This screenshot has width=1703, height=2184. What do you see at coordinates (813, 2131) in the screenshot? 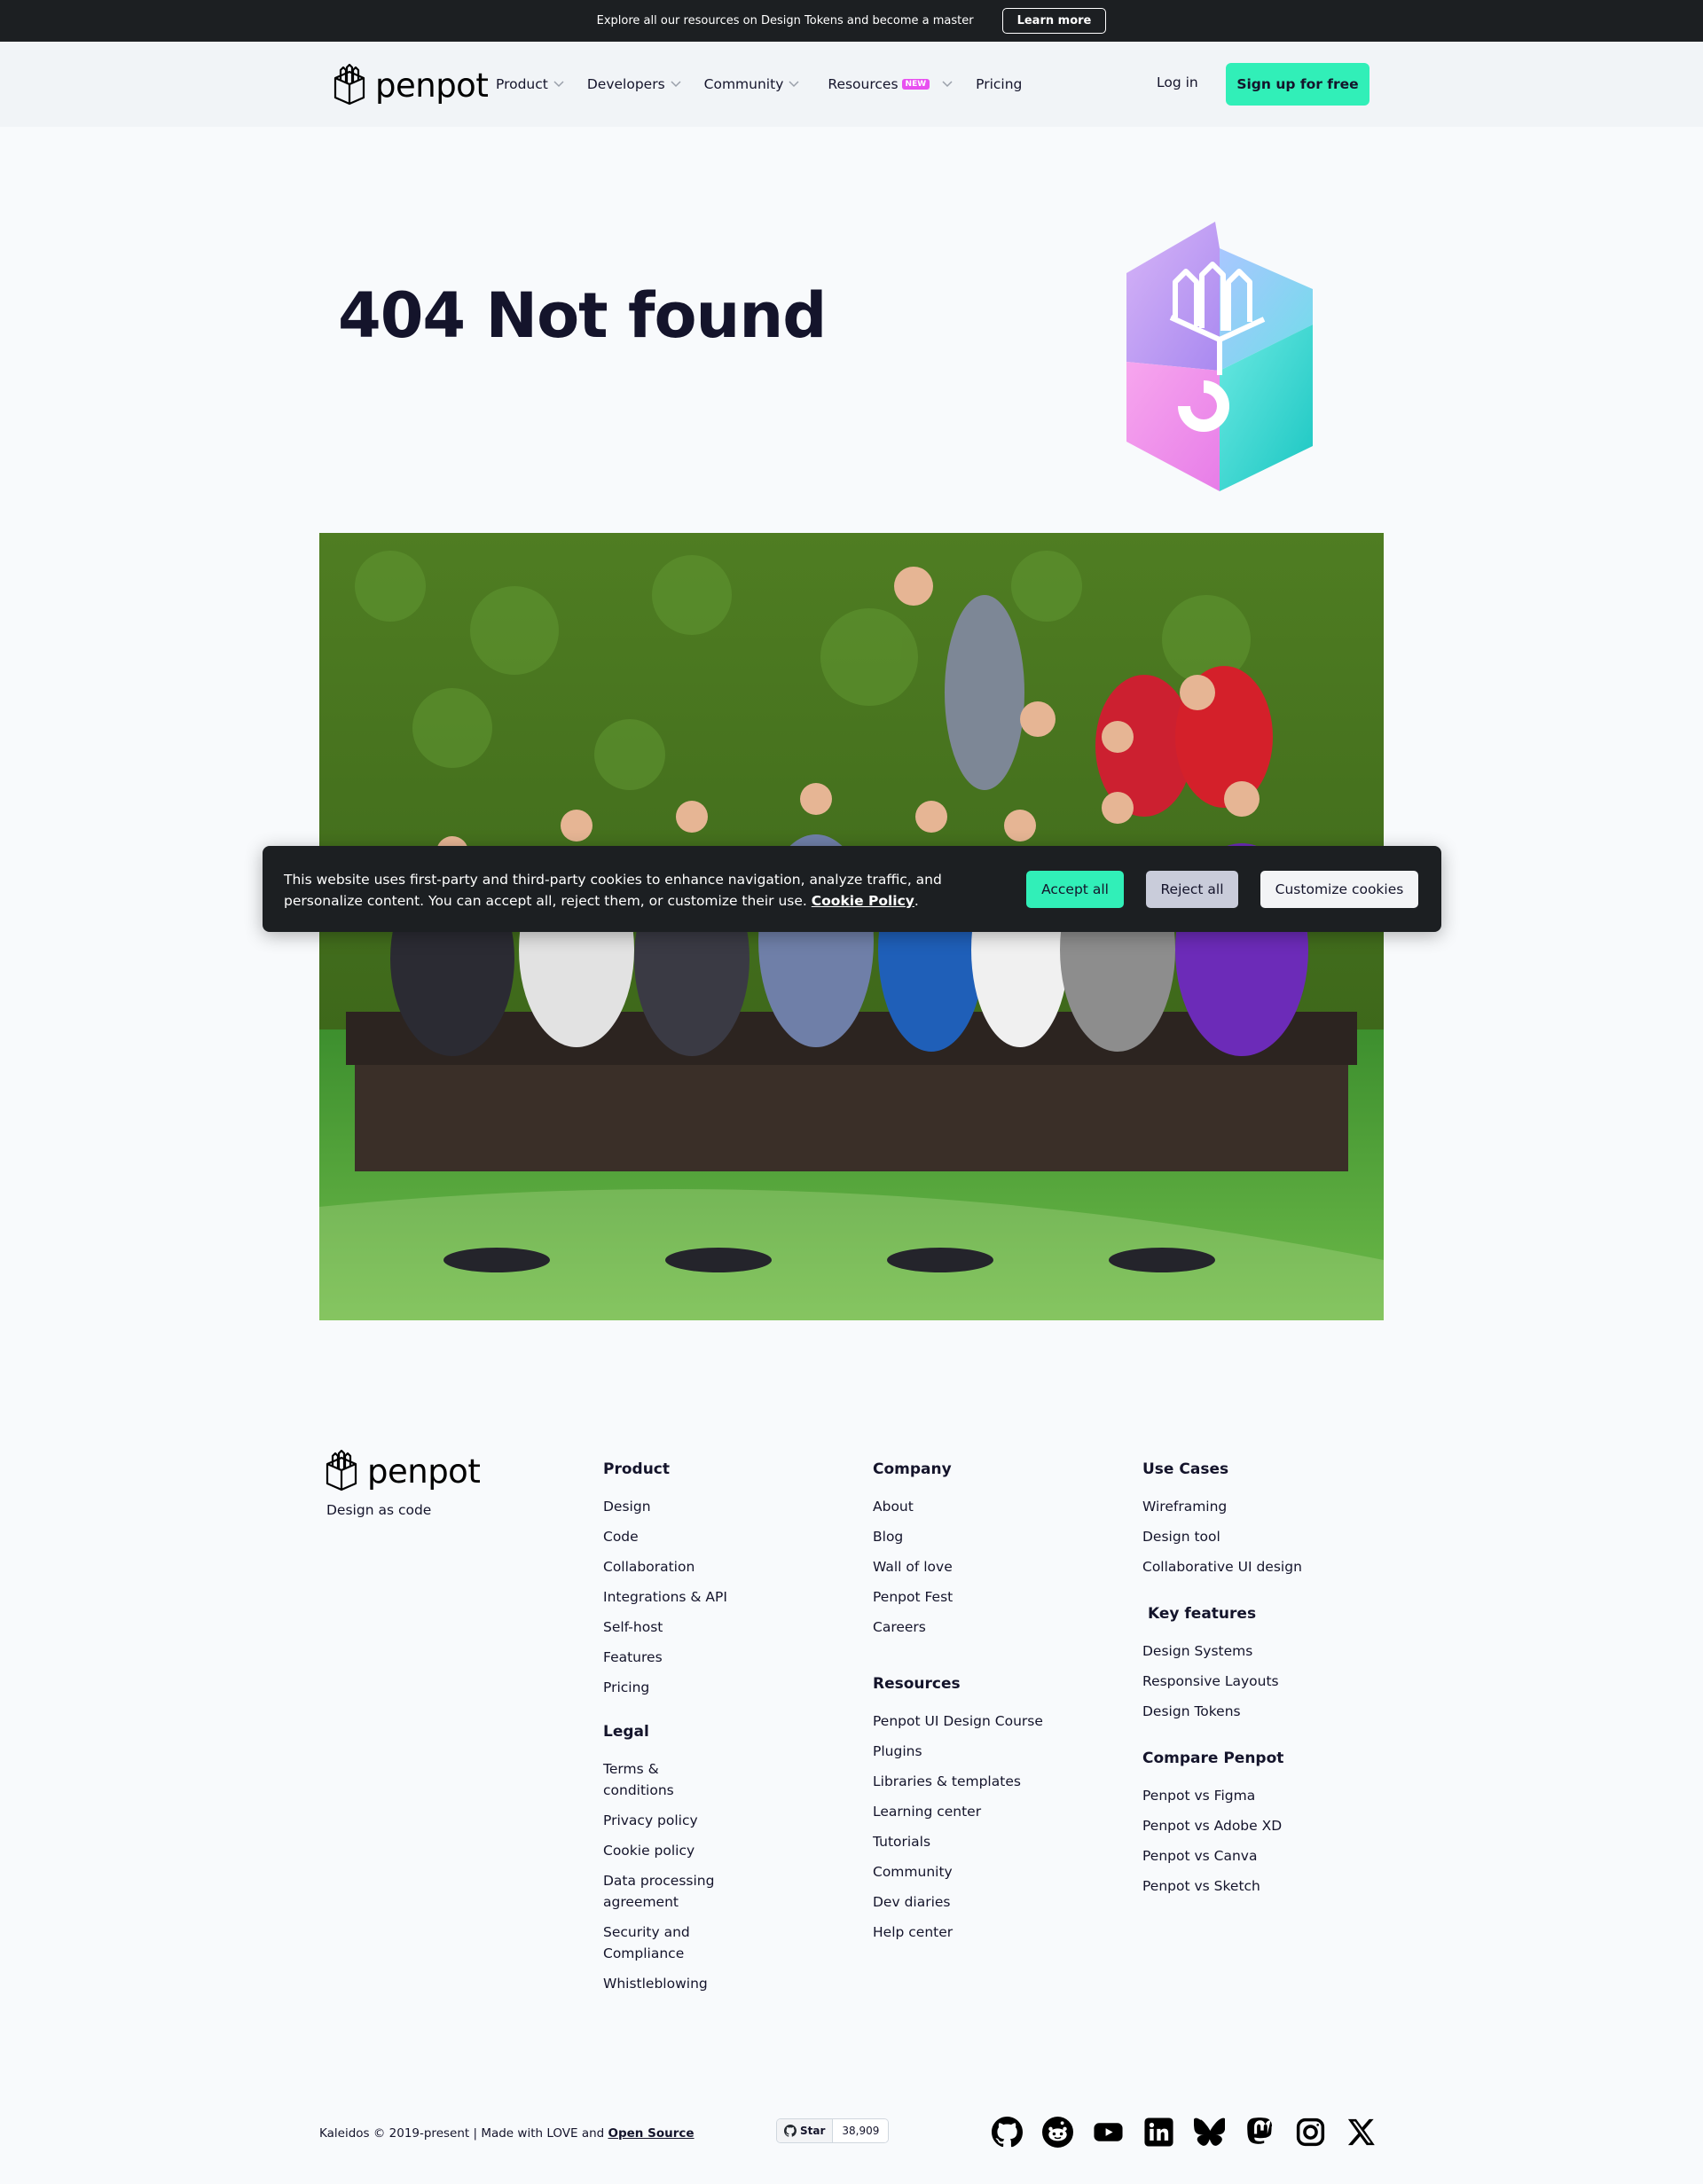
I see `github-star-label: Star` at bounding box center [813, 2131].